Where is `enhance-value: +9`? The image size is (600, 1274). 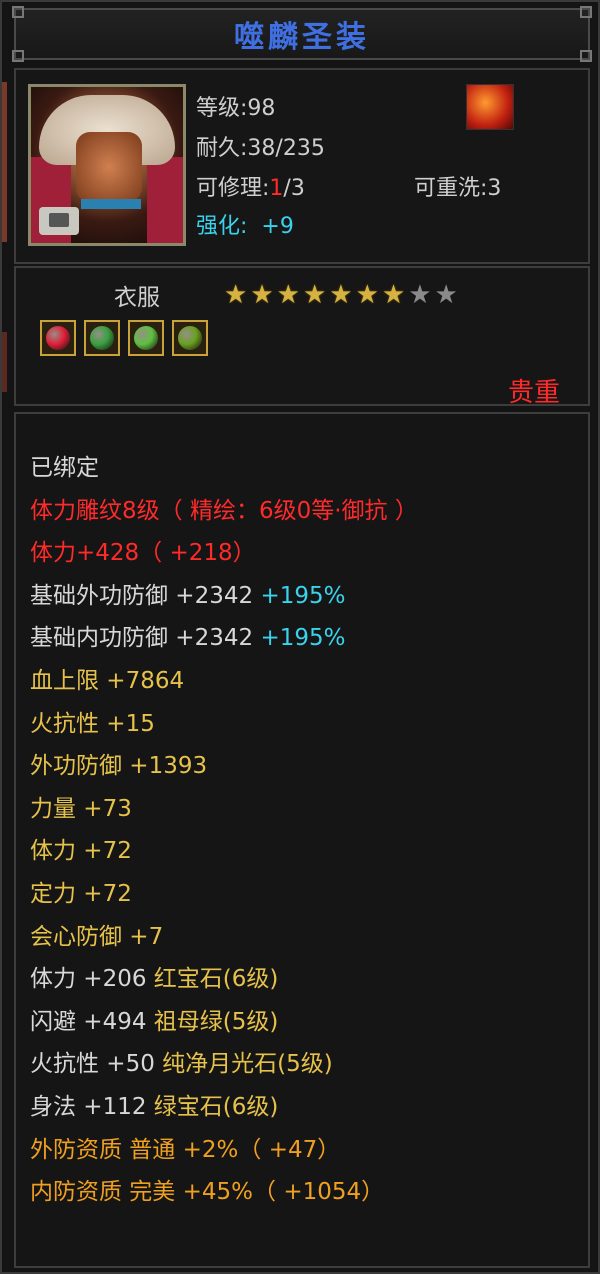 enhance-value: +9 is located at coordinates (277, 226).